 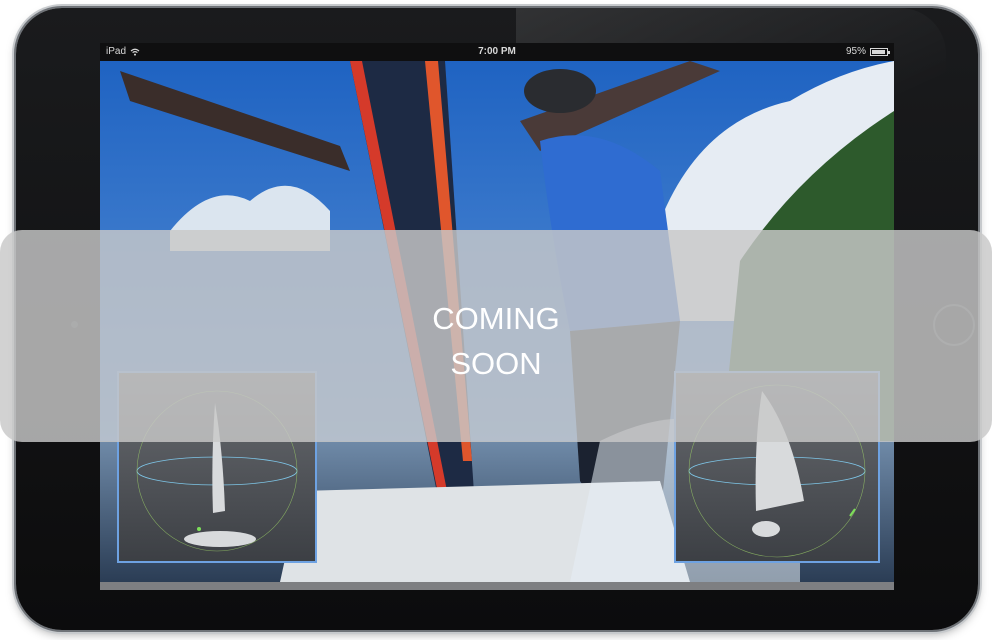 What do you see at coordinates (497, 586) in the screenshot?
I see `bottom-strip` at bounding box center [497, 586].